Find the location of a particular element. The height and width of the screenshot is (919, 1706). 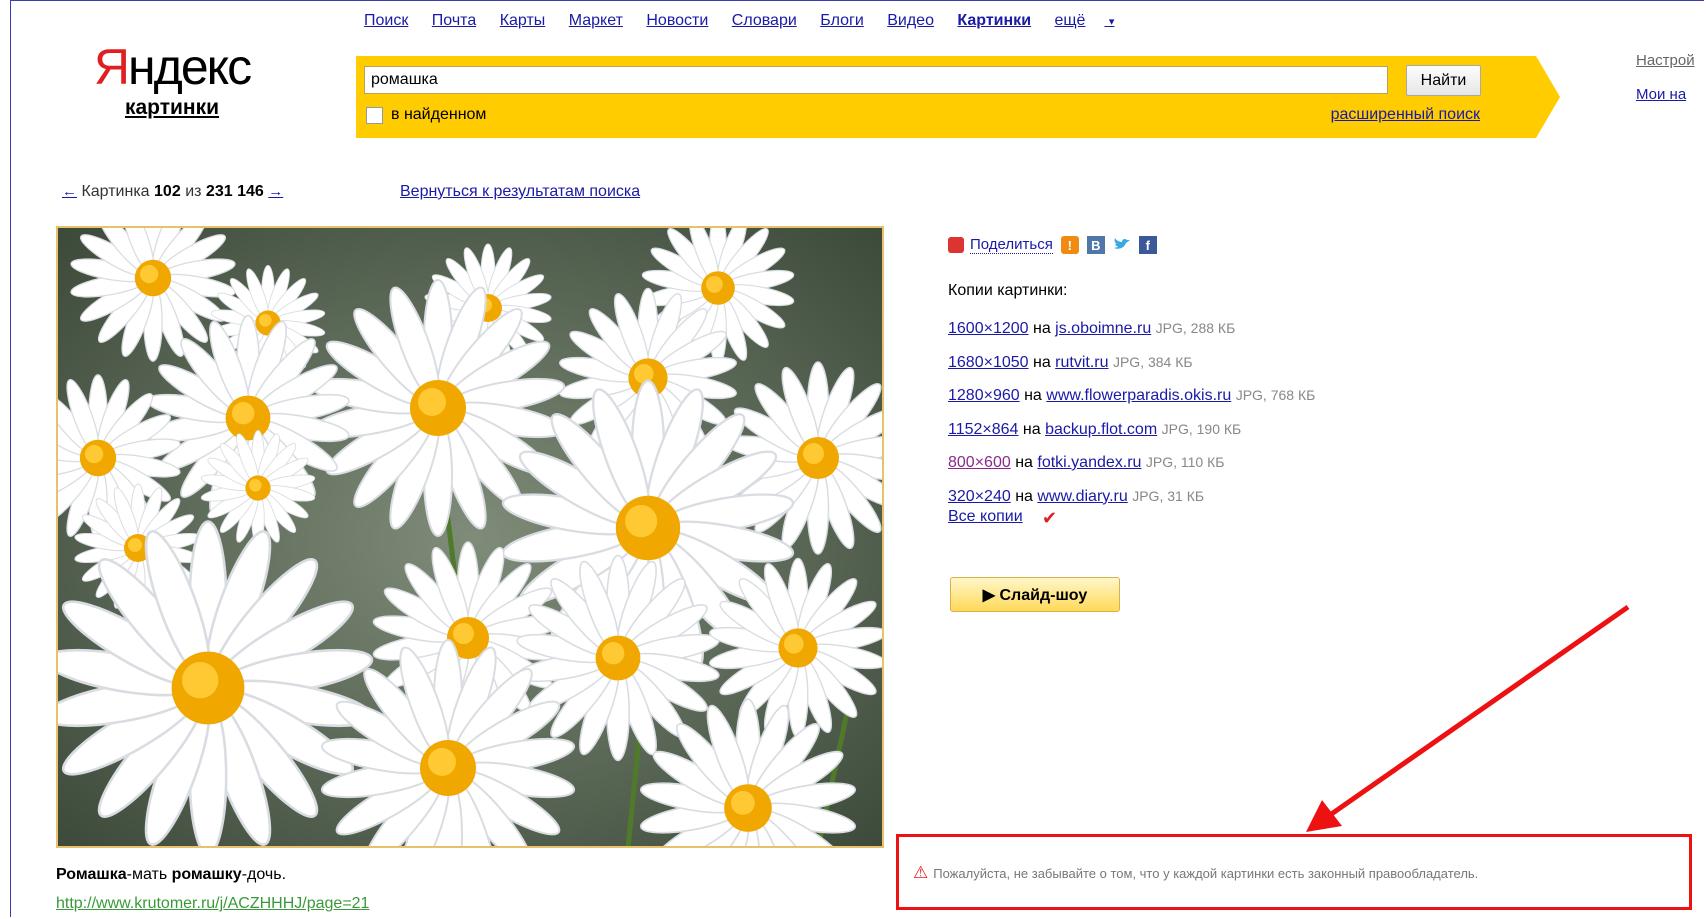

pager-prefix: Картинка is located at coordinates (115, 191).